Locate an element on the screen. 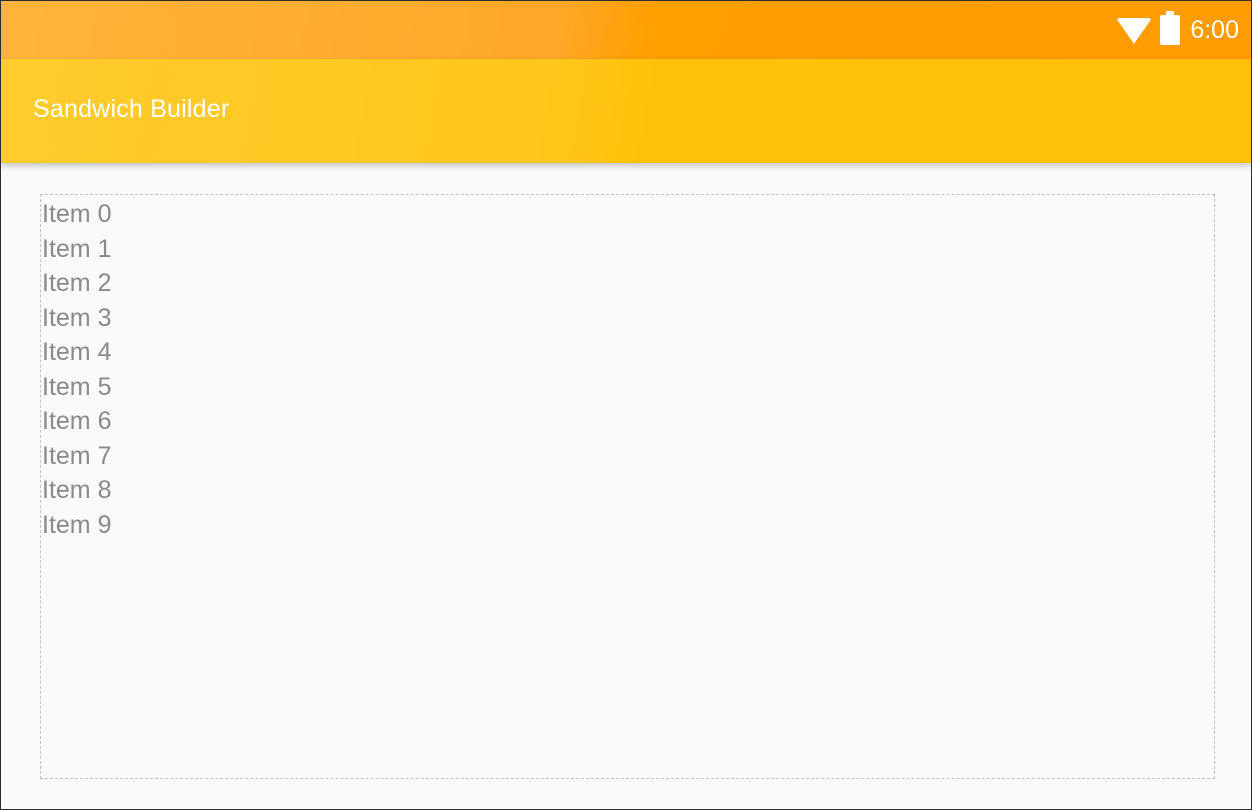 The height and width of the screenshot is (810, 1252). list-item: Item 0 is located at coordinates (627, 214).